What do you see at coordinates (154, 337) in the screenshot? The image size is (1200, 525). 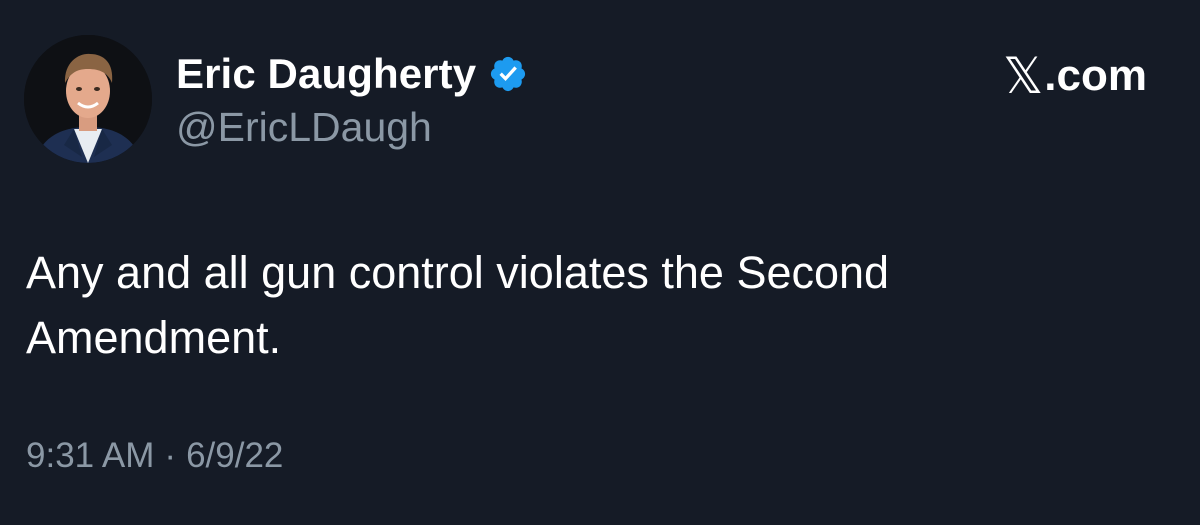 I see `tweet-text-line: Amendment.` at bounding box center [154, 337].